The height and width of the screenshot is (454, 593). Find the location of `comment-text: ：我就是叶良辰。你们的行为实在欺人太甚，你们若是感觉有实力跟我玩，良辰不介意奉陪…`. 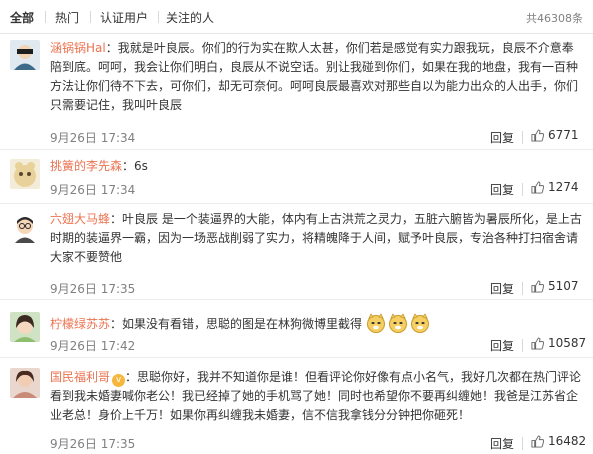

comment-text: ：我就是叶良辰。你们的行为实在欺人太甚，你们若是感觉有实力跟我玩，良辰不介意奉陪… is located at coordinates (314, 76).